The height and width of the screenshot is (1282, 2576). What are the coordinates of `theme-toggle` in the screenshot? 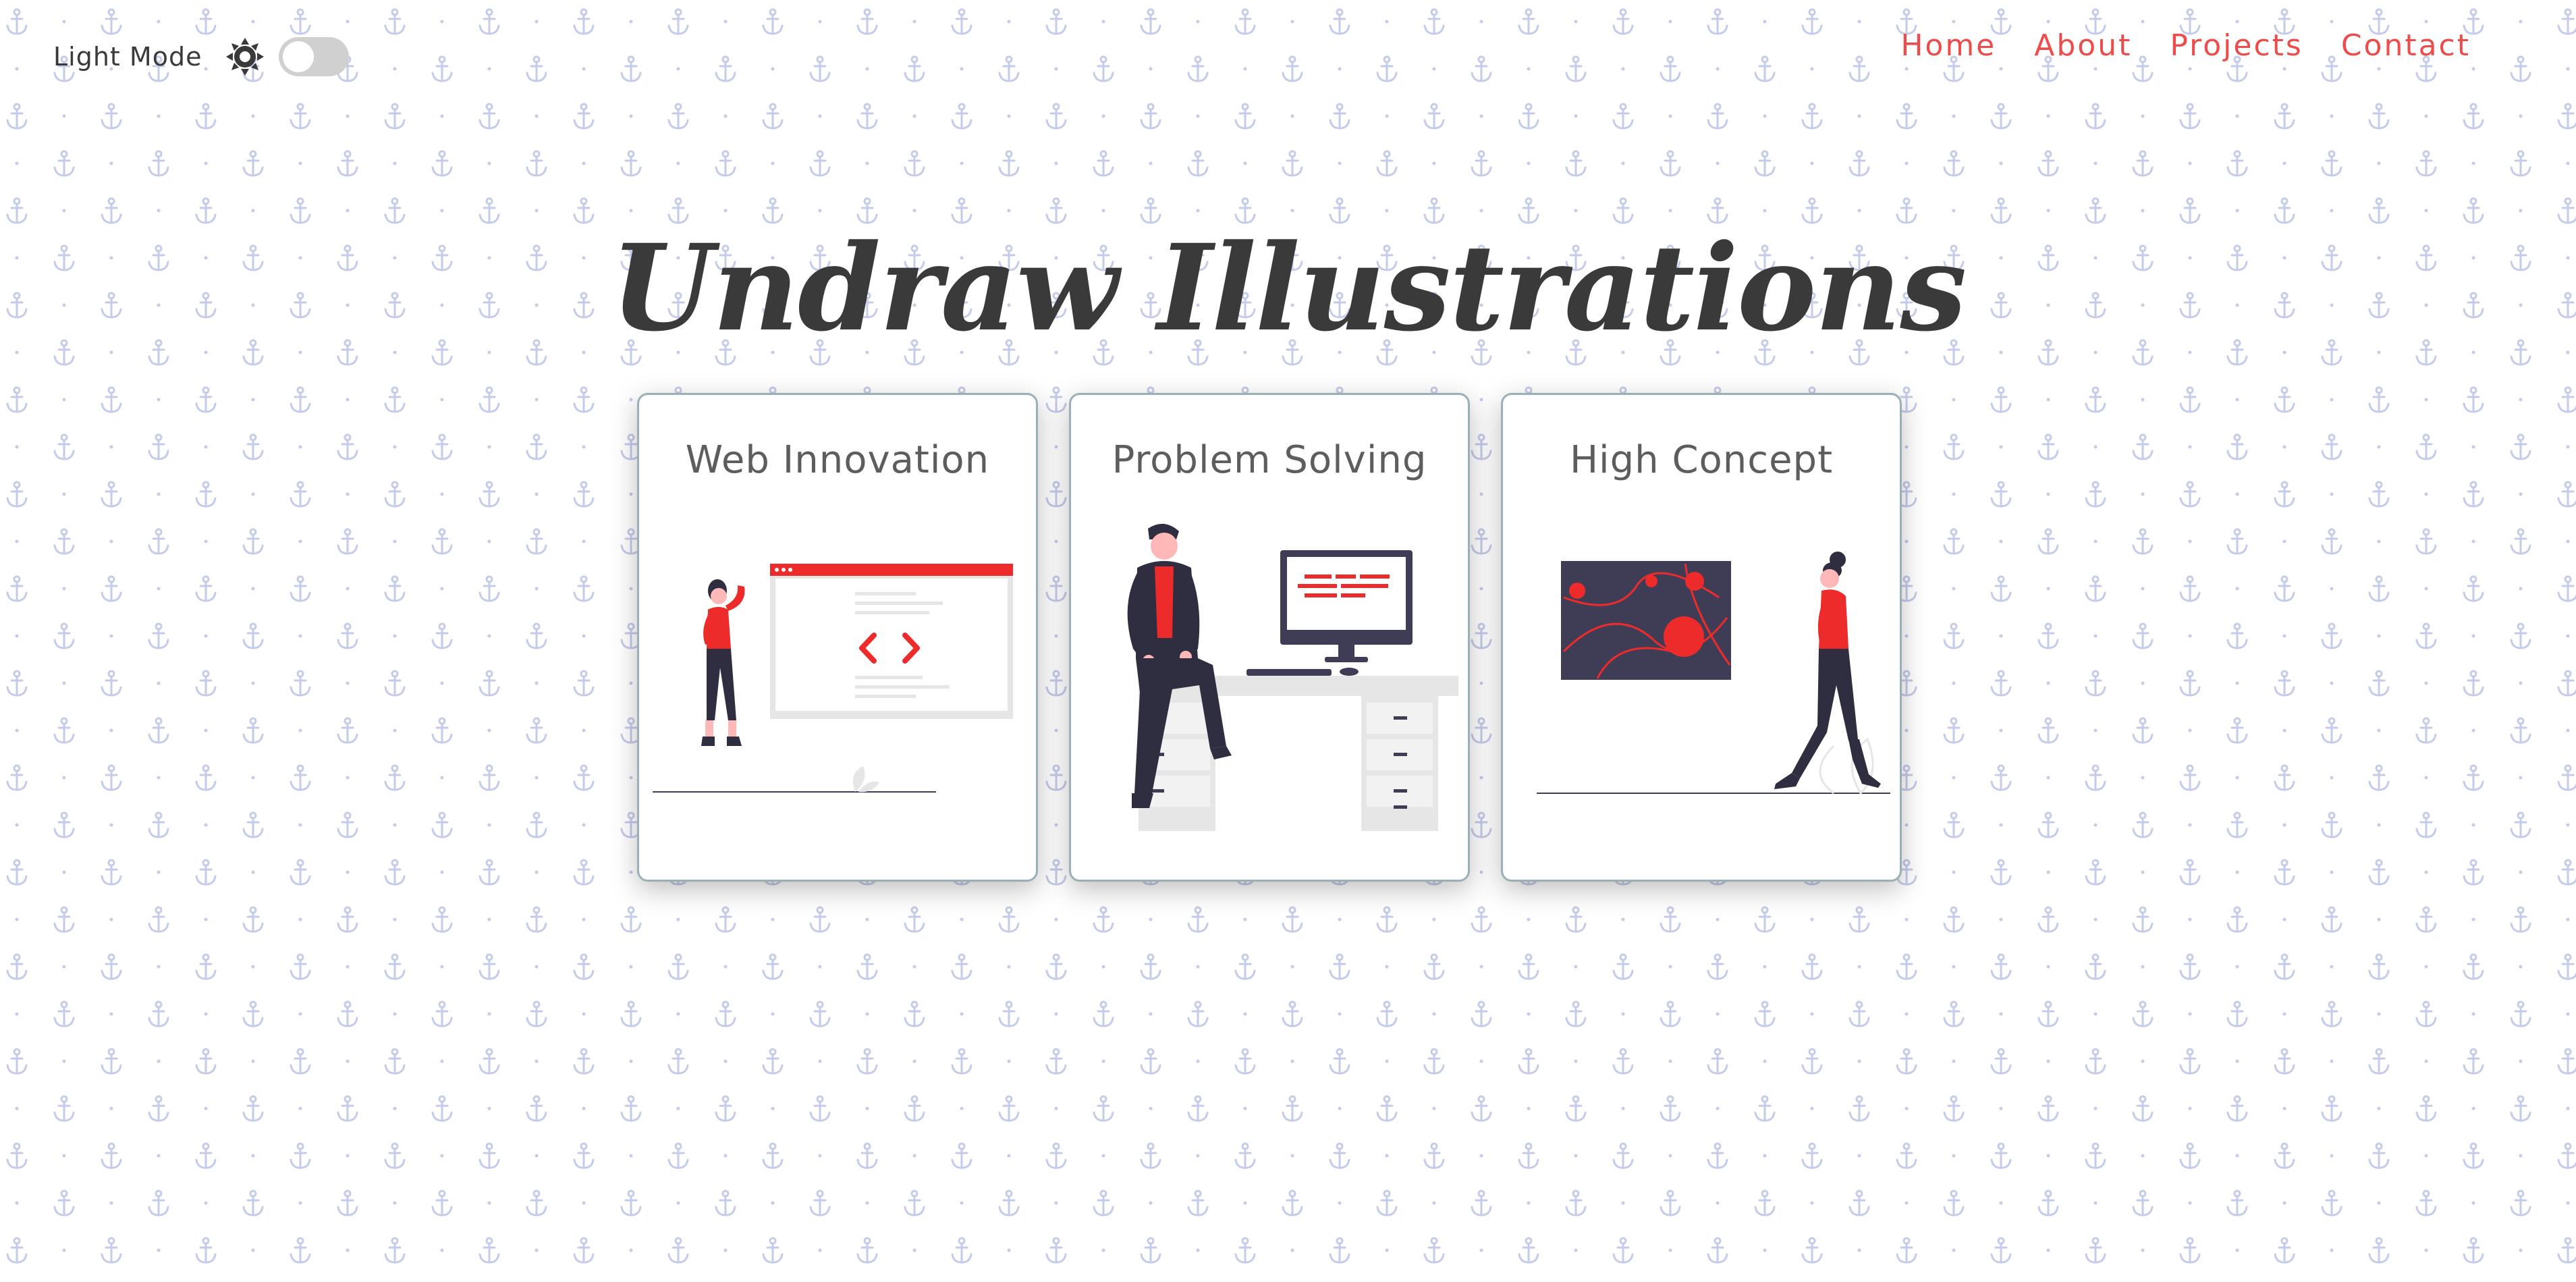 It's located at (314, 56).